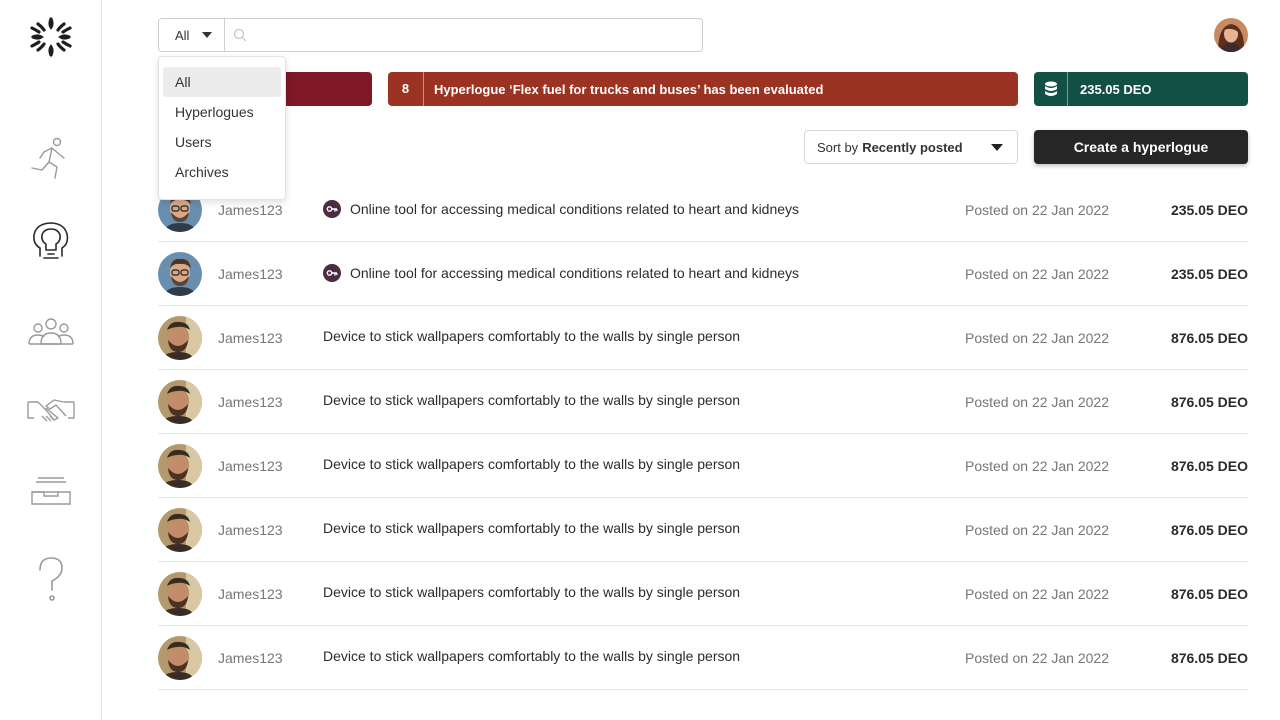  I want to click on nav-inbox-icon, so click(51, 491).